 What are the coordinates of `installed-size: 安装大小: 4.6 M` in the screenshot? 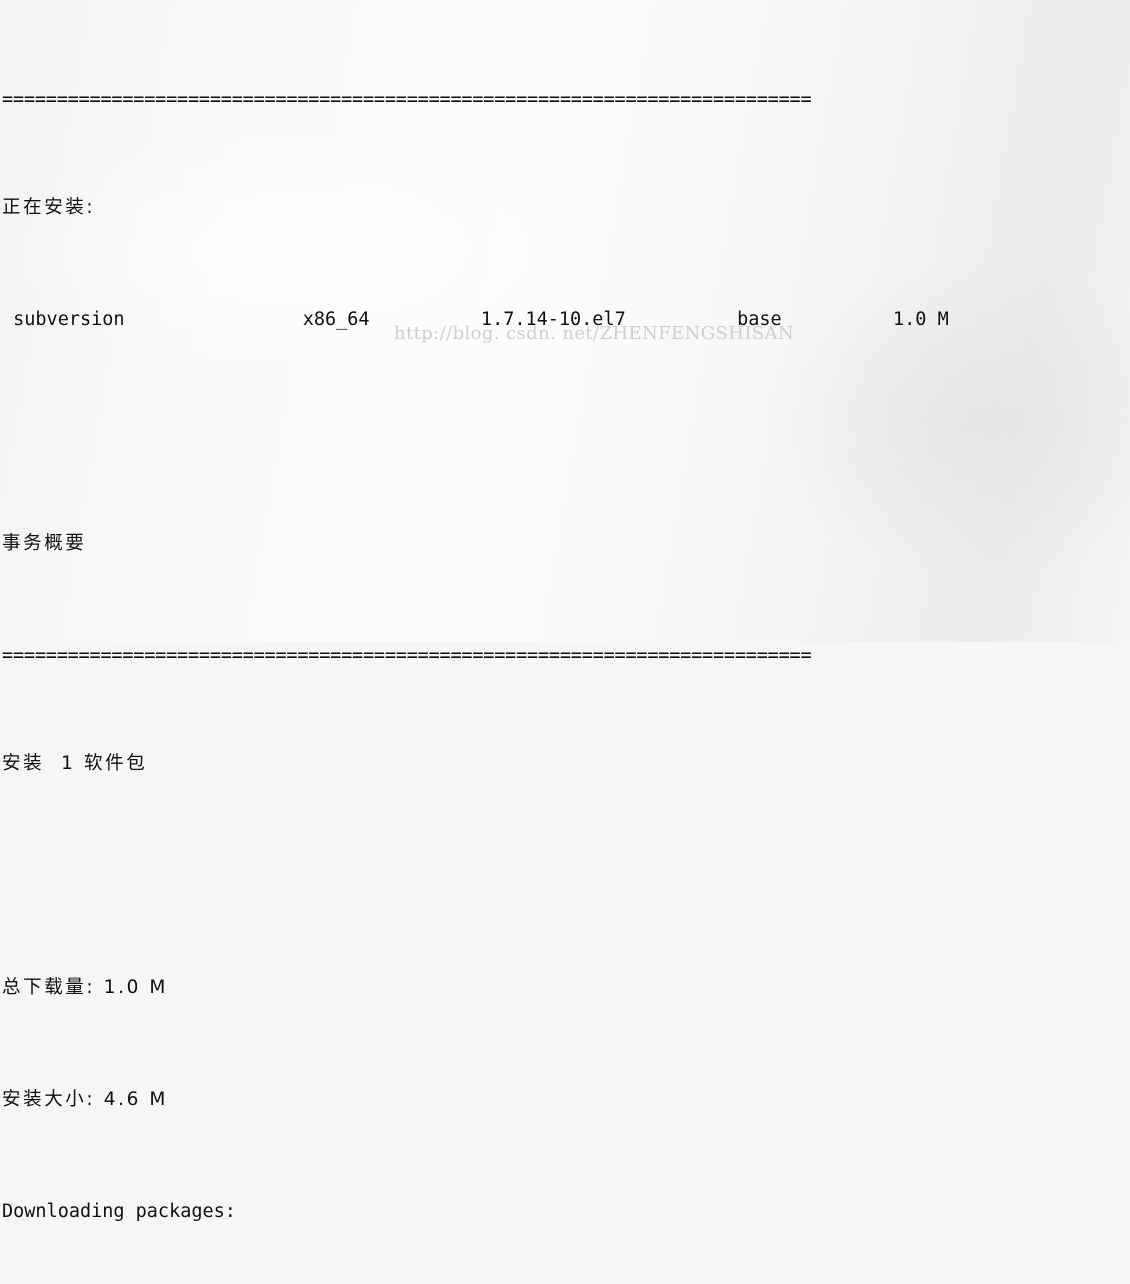 It's located at (85, 1099).